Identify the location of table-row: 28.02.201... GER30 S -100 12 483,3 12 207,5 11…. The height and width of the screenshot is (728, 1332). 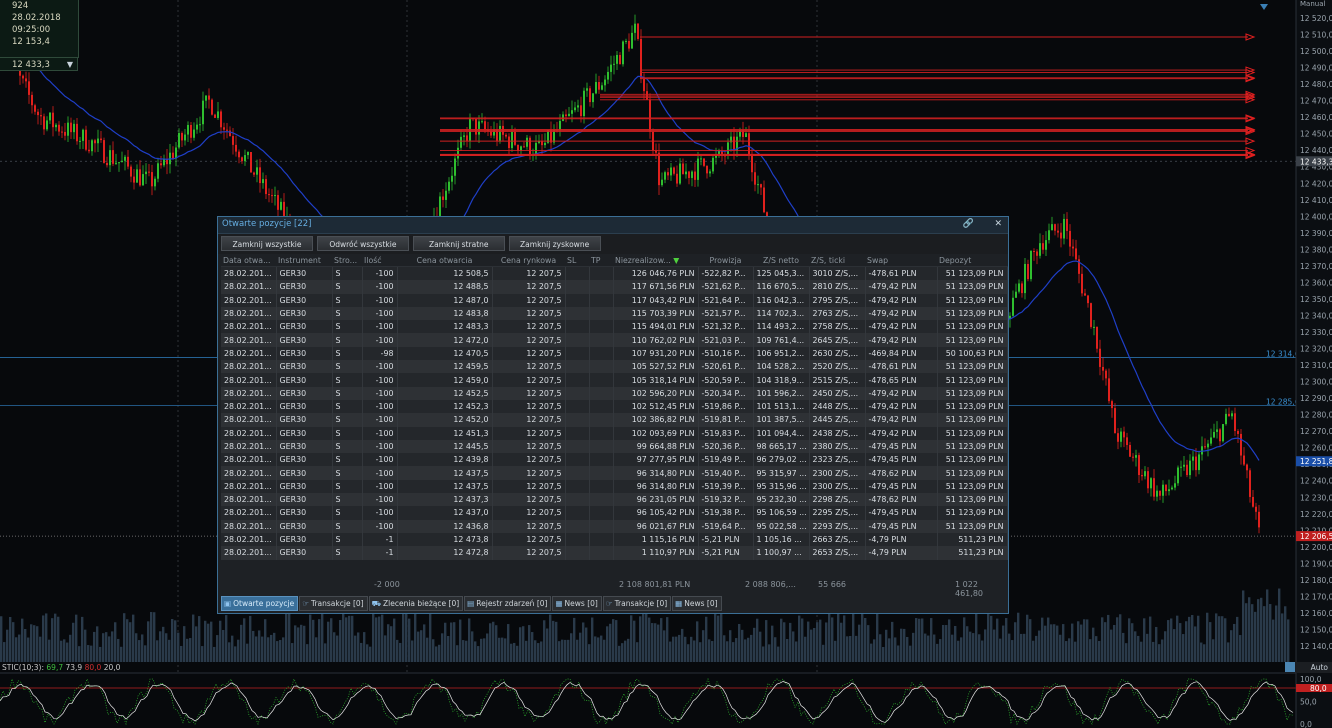
(614, 327).